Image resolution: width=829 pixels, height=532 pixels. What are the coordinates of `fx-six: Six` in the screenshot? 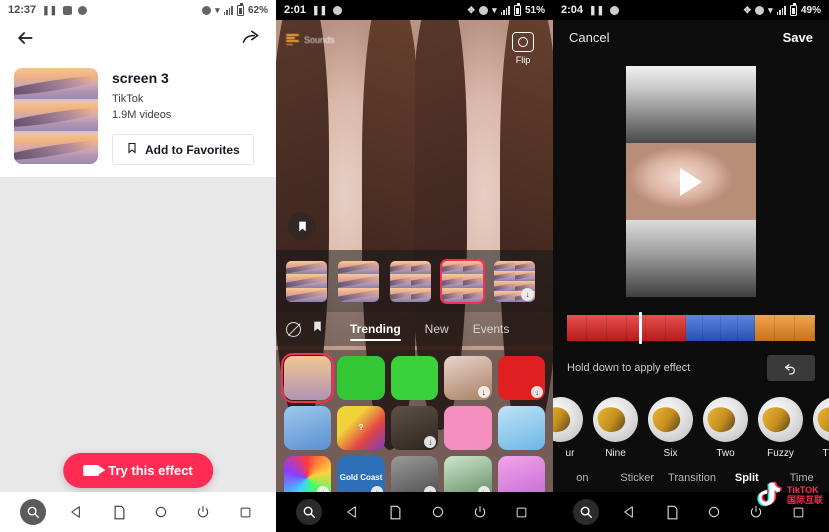 It's located at (670, 428).